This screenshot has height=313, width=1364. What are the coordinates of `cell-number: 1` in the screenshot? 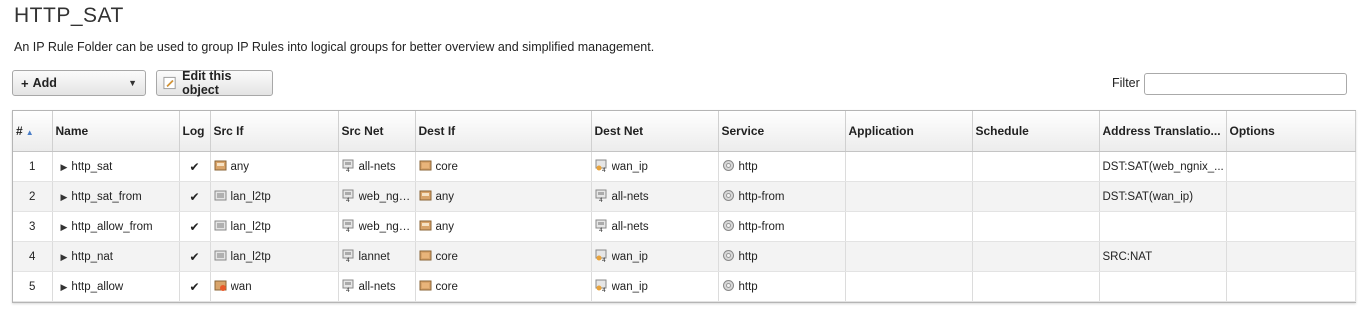 It's located at (33, 166).